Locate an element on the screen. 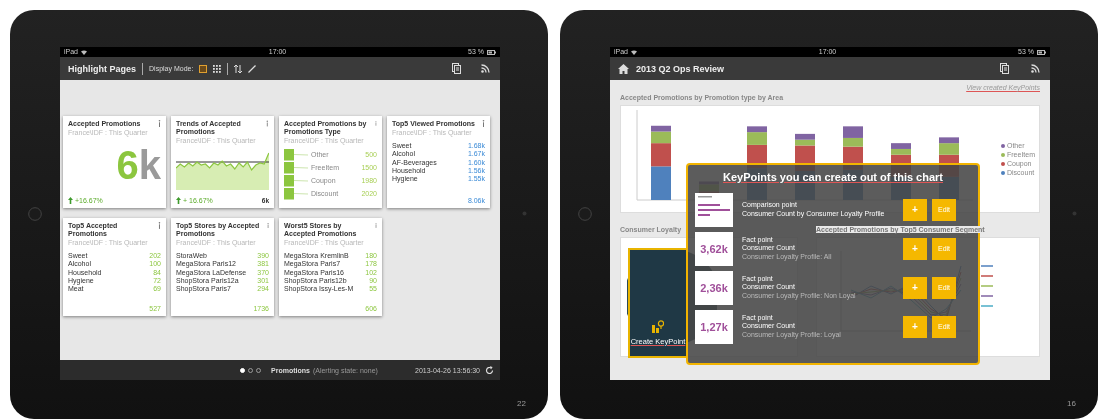 This screenshot has width=1101, height=419. thumbnail-value: 1,27k is located at coordinates (714, 326).